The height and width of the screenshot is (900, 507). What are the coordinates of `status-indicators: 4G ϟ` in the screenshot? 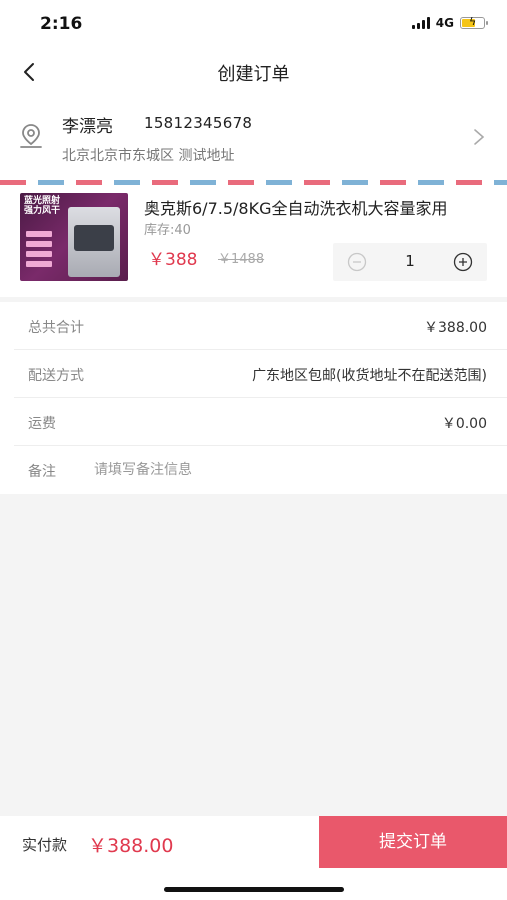 It's located at (449, 22).